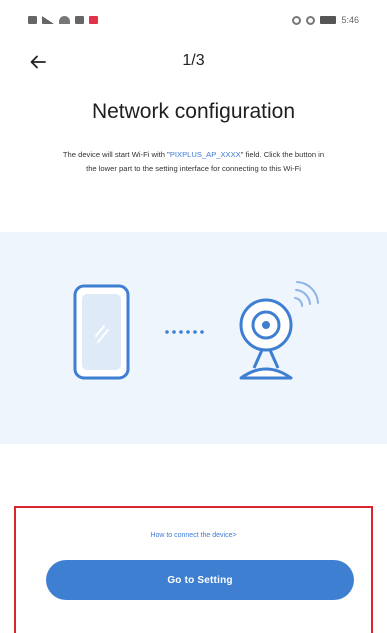  I want to click on nav-bar: 1/3, so click(193, 62).